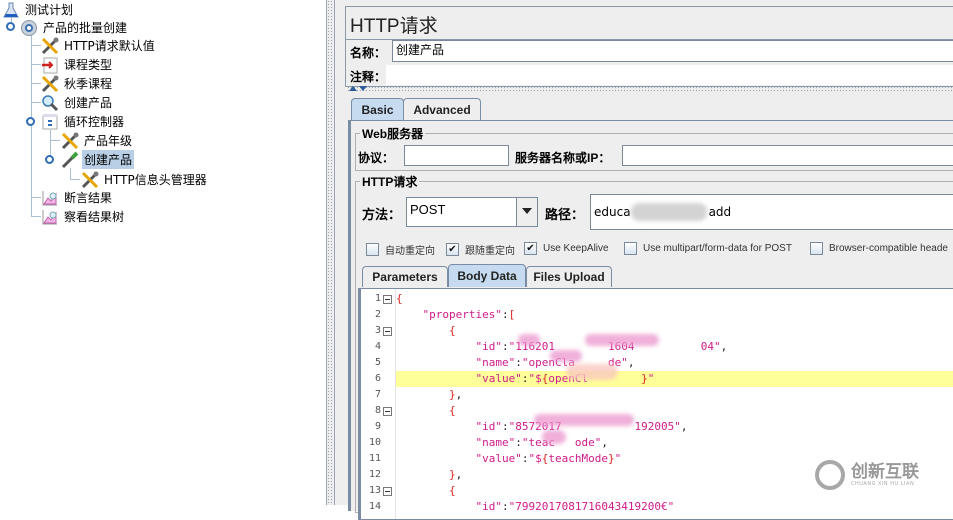  What do you see at coordinates (456, 155) in the screenshot?
I see `protocol-input` at bounding box center [456, 155].